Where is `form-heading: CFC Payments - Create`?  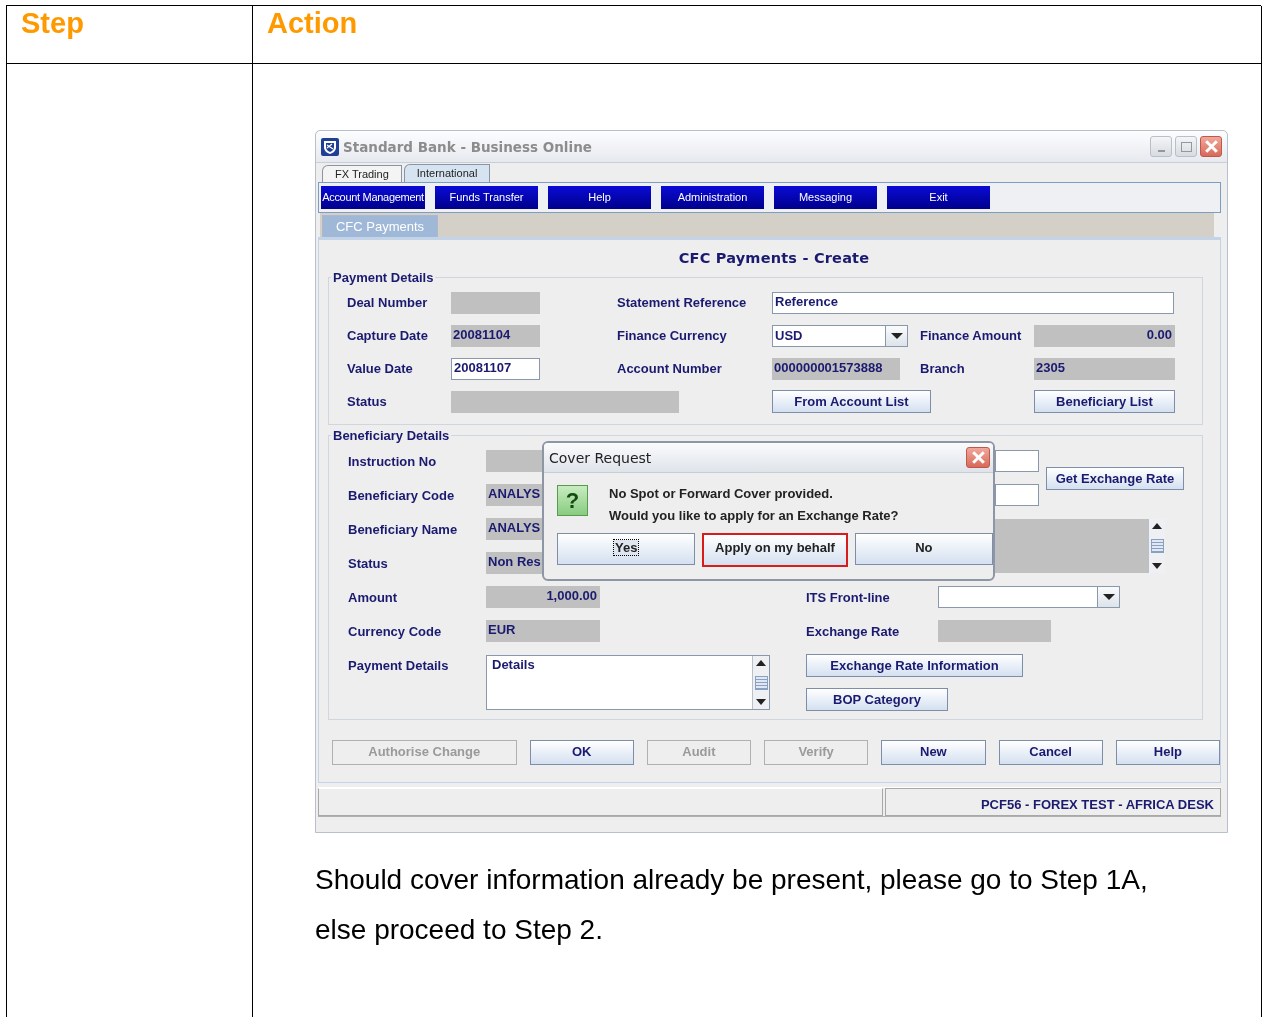
form-heading: CFC Payments - Create is located at coordinates (774, 258).